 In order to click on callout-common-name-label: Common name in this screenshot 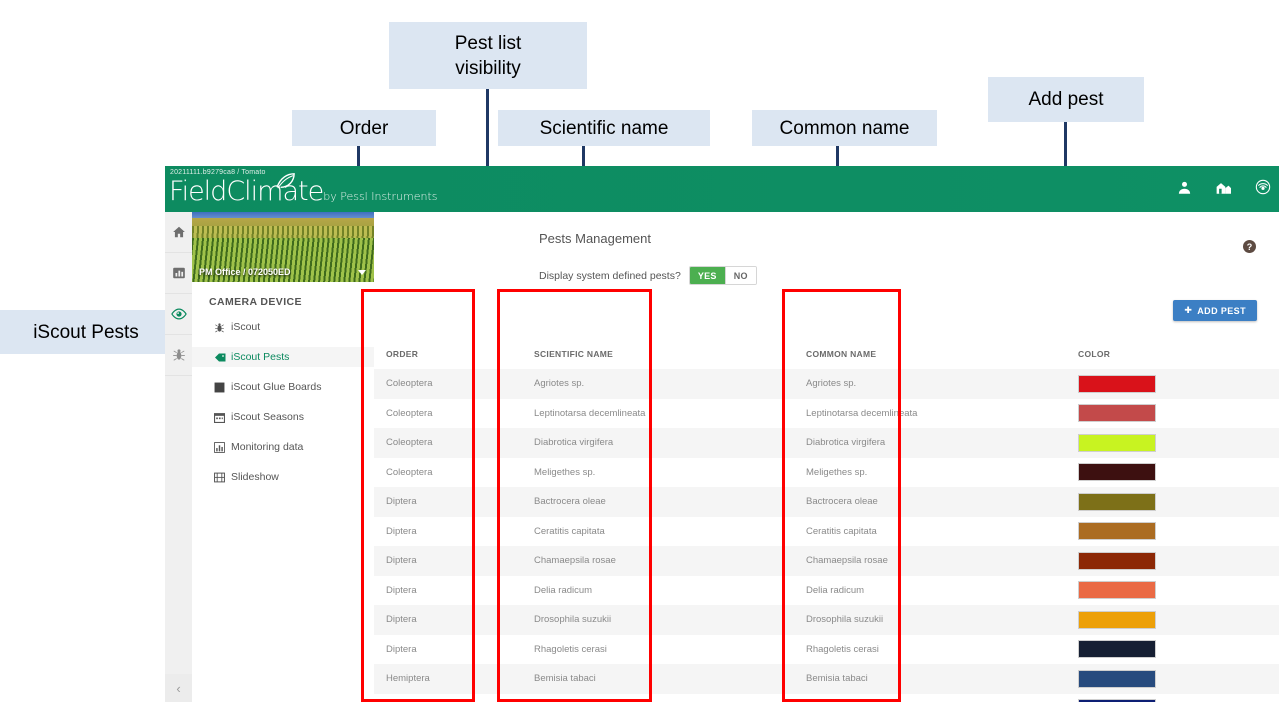, I will do `click(844, 128)`.